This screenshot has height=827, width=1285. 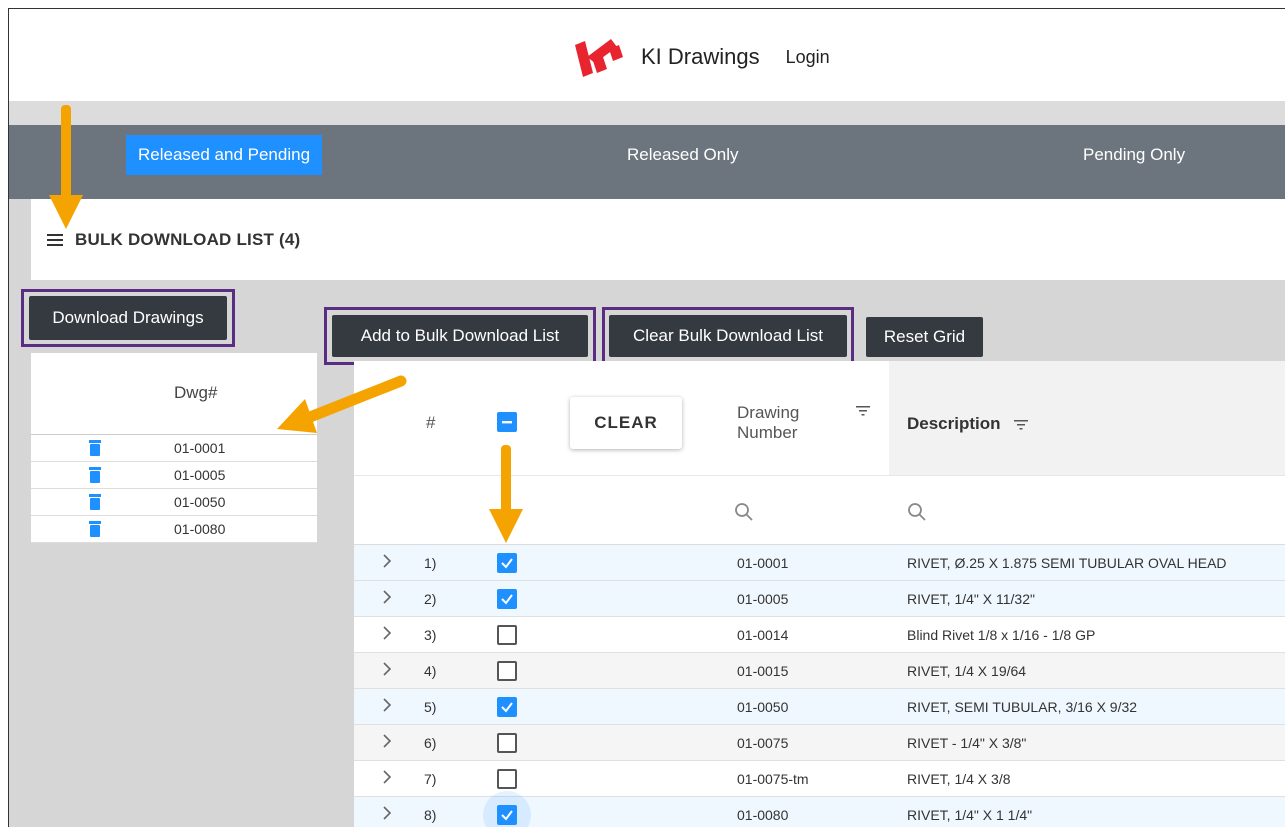 What do you see at coordinates (507, 422) in the screenshot?
I see `select-all-checkbox` at bounding box center [507, 422].